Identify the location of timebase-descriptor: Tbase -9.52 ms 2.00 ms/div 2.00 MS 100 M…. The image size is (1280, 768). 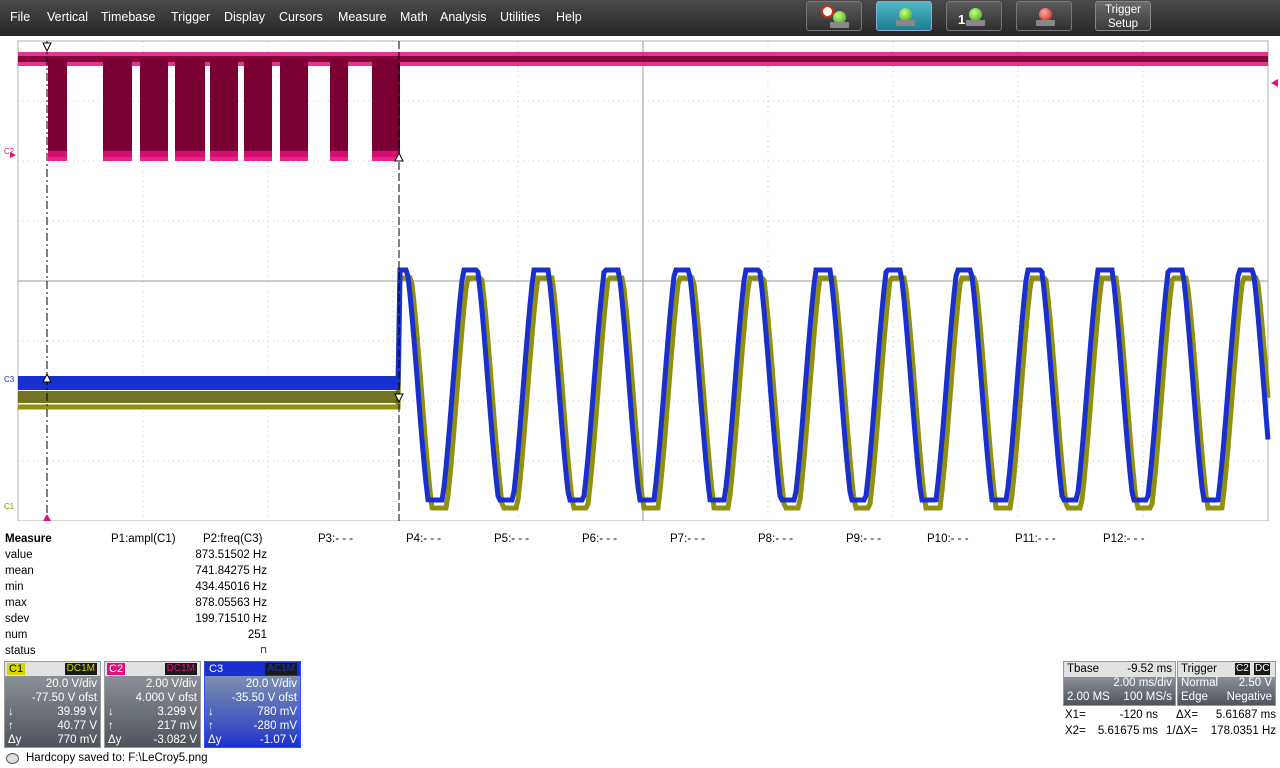
(1119, 683).